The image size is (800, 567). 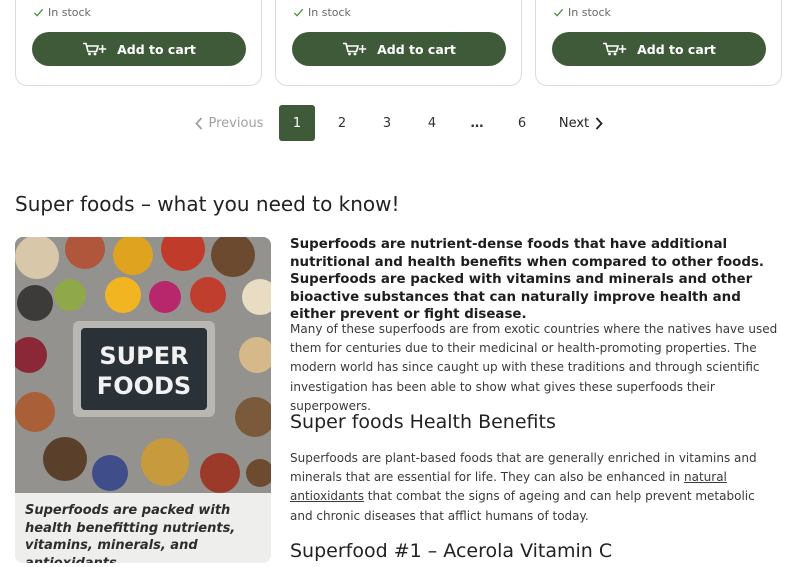 I want to click on acerola-heading: Superfood #1 – Acerola Vitamin C, so click(x=451, y=551).